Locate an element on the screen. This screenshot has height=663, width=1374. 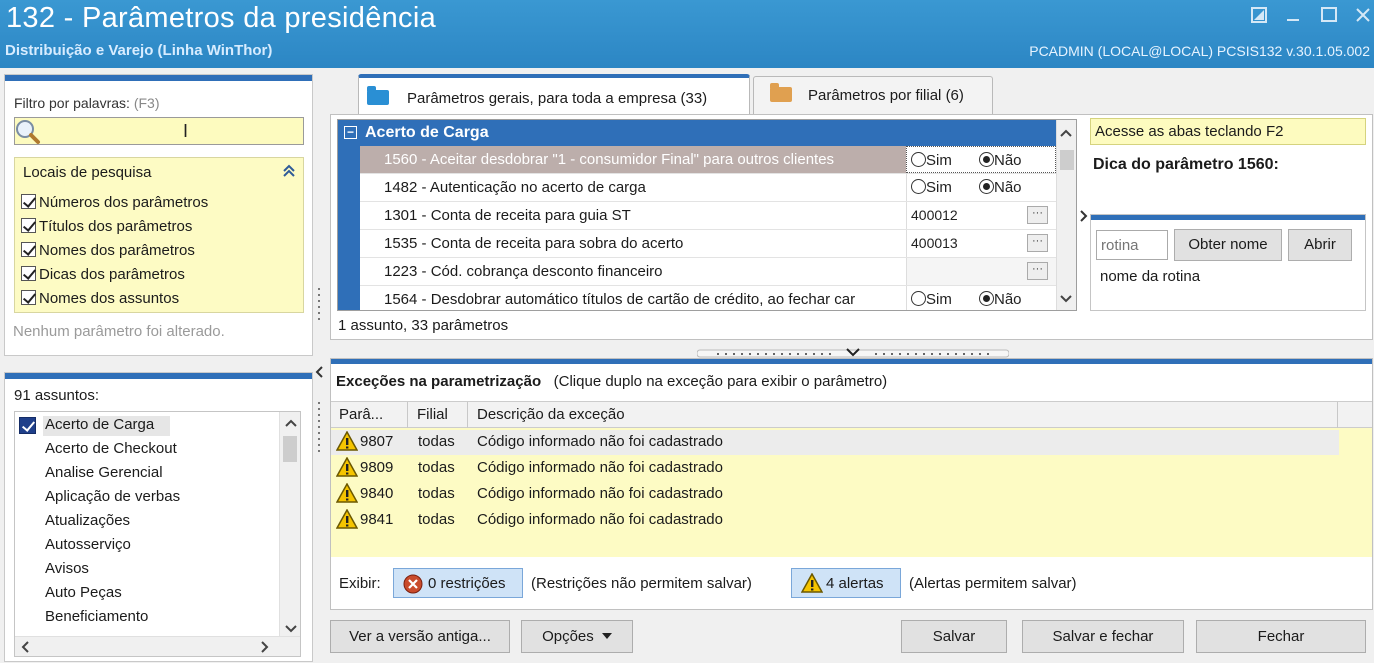
list-item: Atualizações is located at coordinates (87, 520).